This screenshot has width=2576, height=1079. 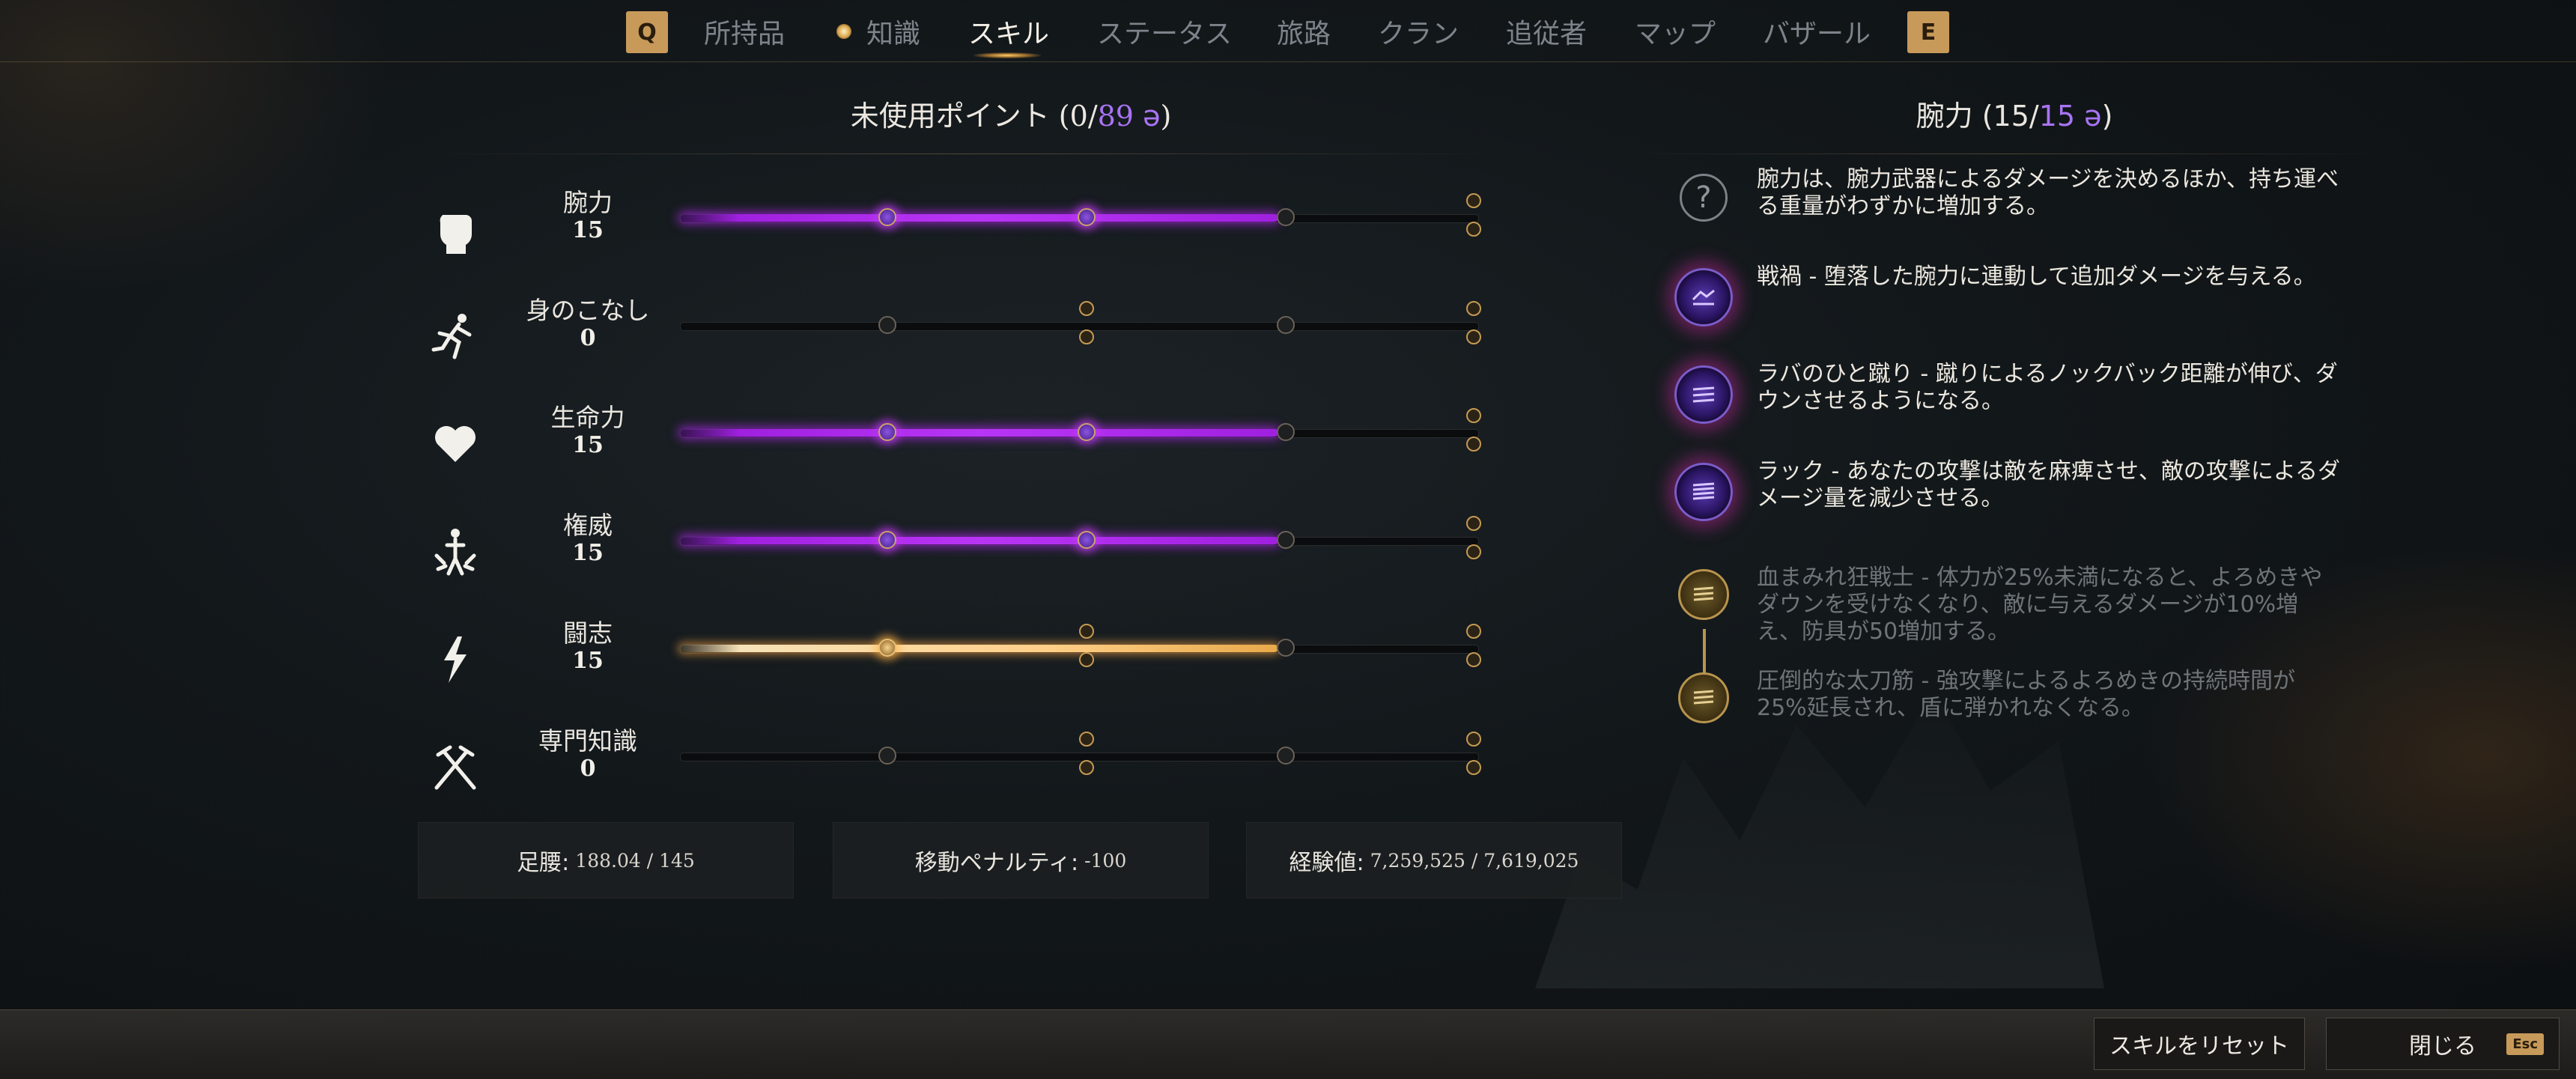 I want to click on attribute-value: 0, so click(x=588, y=769).